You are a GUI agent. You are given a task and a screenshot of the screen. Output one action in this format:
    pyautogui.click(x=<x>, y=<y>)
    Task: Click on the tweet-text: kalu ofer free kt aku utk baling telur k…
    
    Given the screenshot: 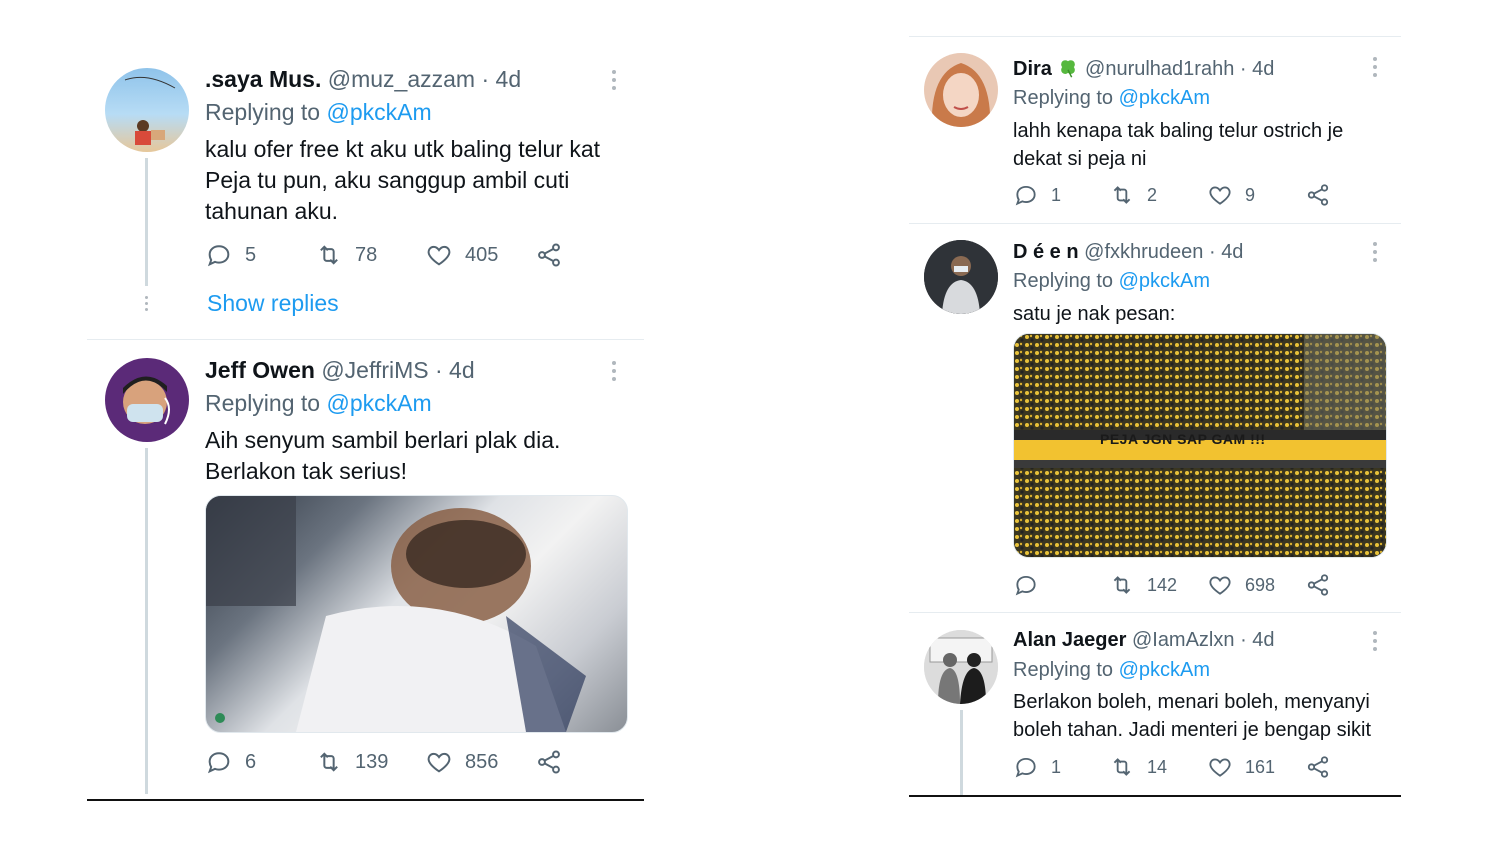 What is the action you would take?
    pyautogui.click(x=403, y=180)
    